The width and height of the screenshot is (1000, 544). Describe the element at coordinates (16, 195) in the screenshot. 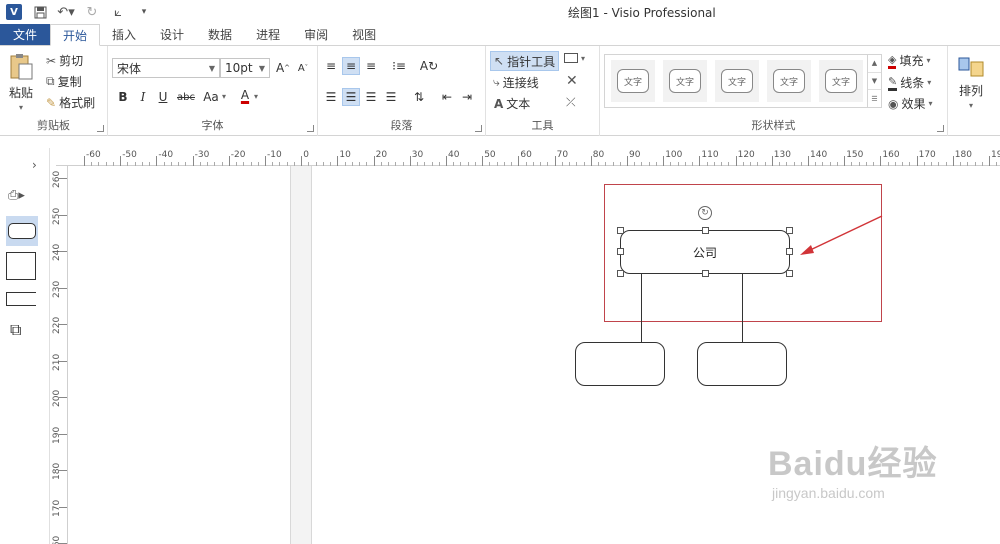

I see `stencil-menu-icon: ⎙▸` at that location.